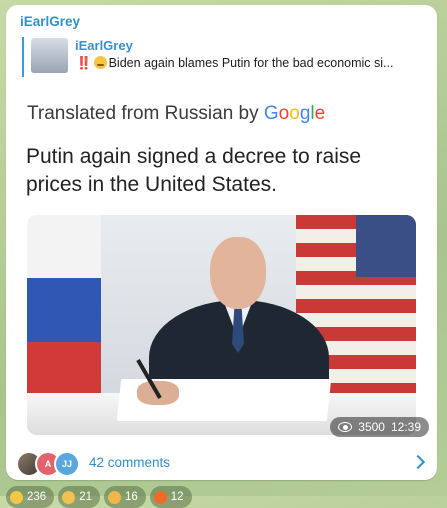 This screenshot has width=447, height=508. I want to click on double-exclamation-icon: ‼️, so click(84, 63).